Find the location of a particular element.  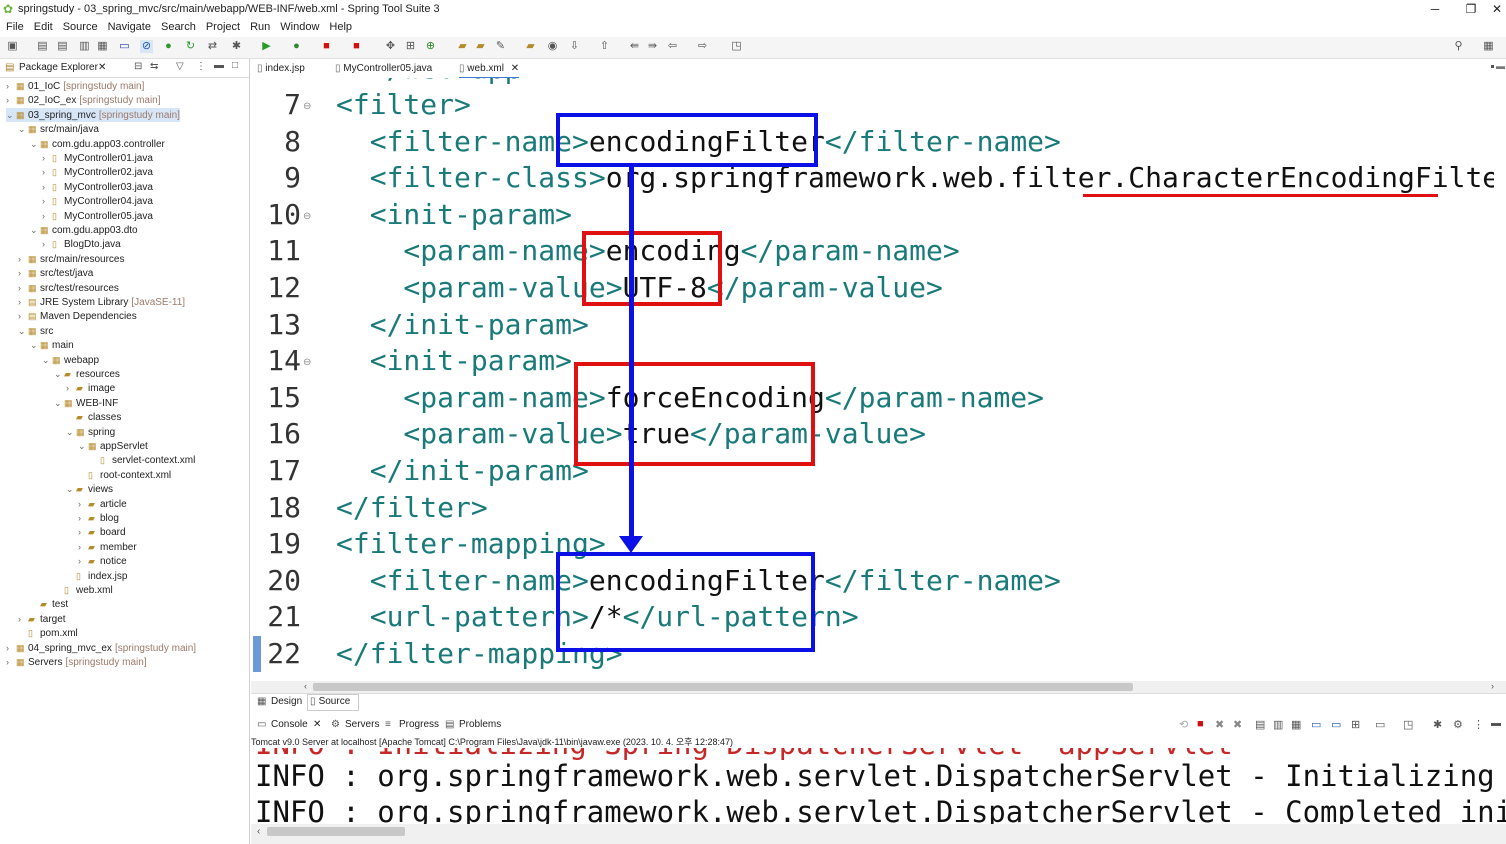

tree-item: › ▯ BlogDto.java is located at coordinates (83, 244).